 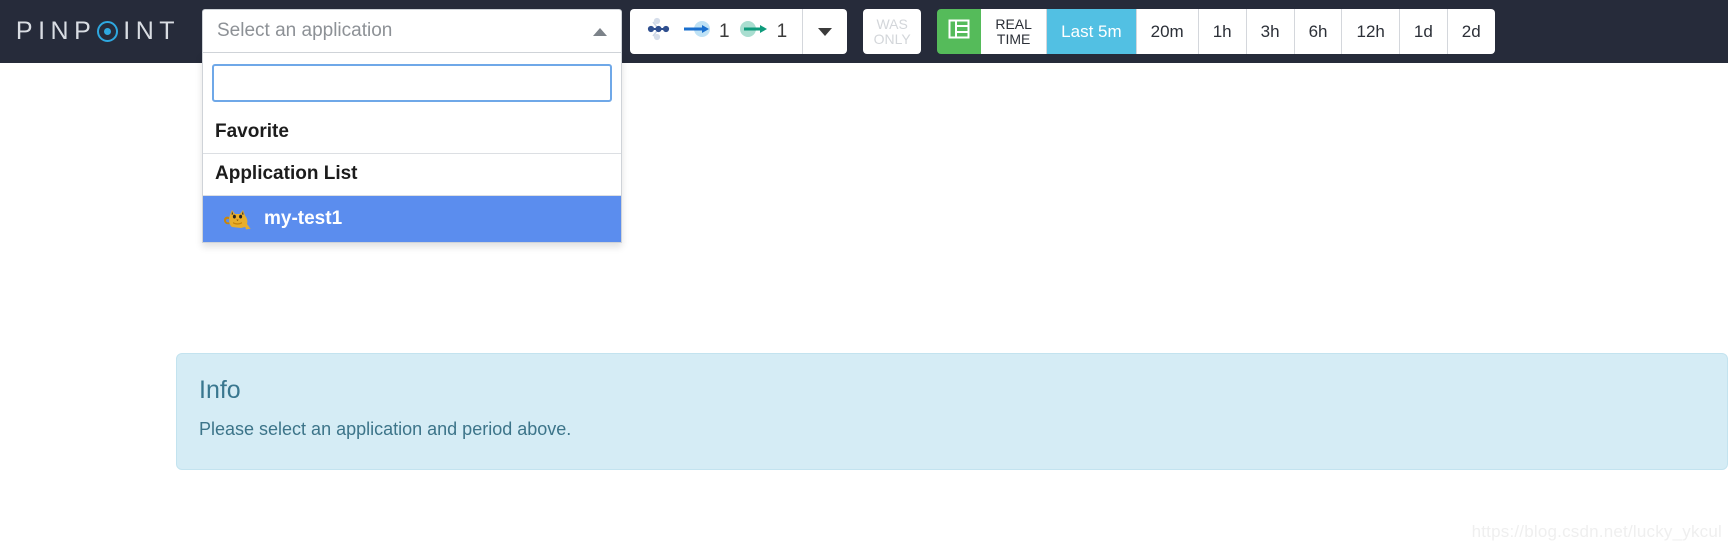 I want to click on circle-dot-icon, so click(x=108, y=31).